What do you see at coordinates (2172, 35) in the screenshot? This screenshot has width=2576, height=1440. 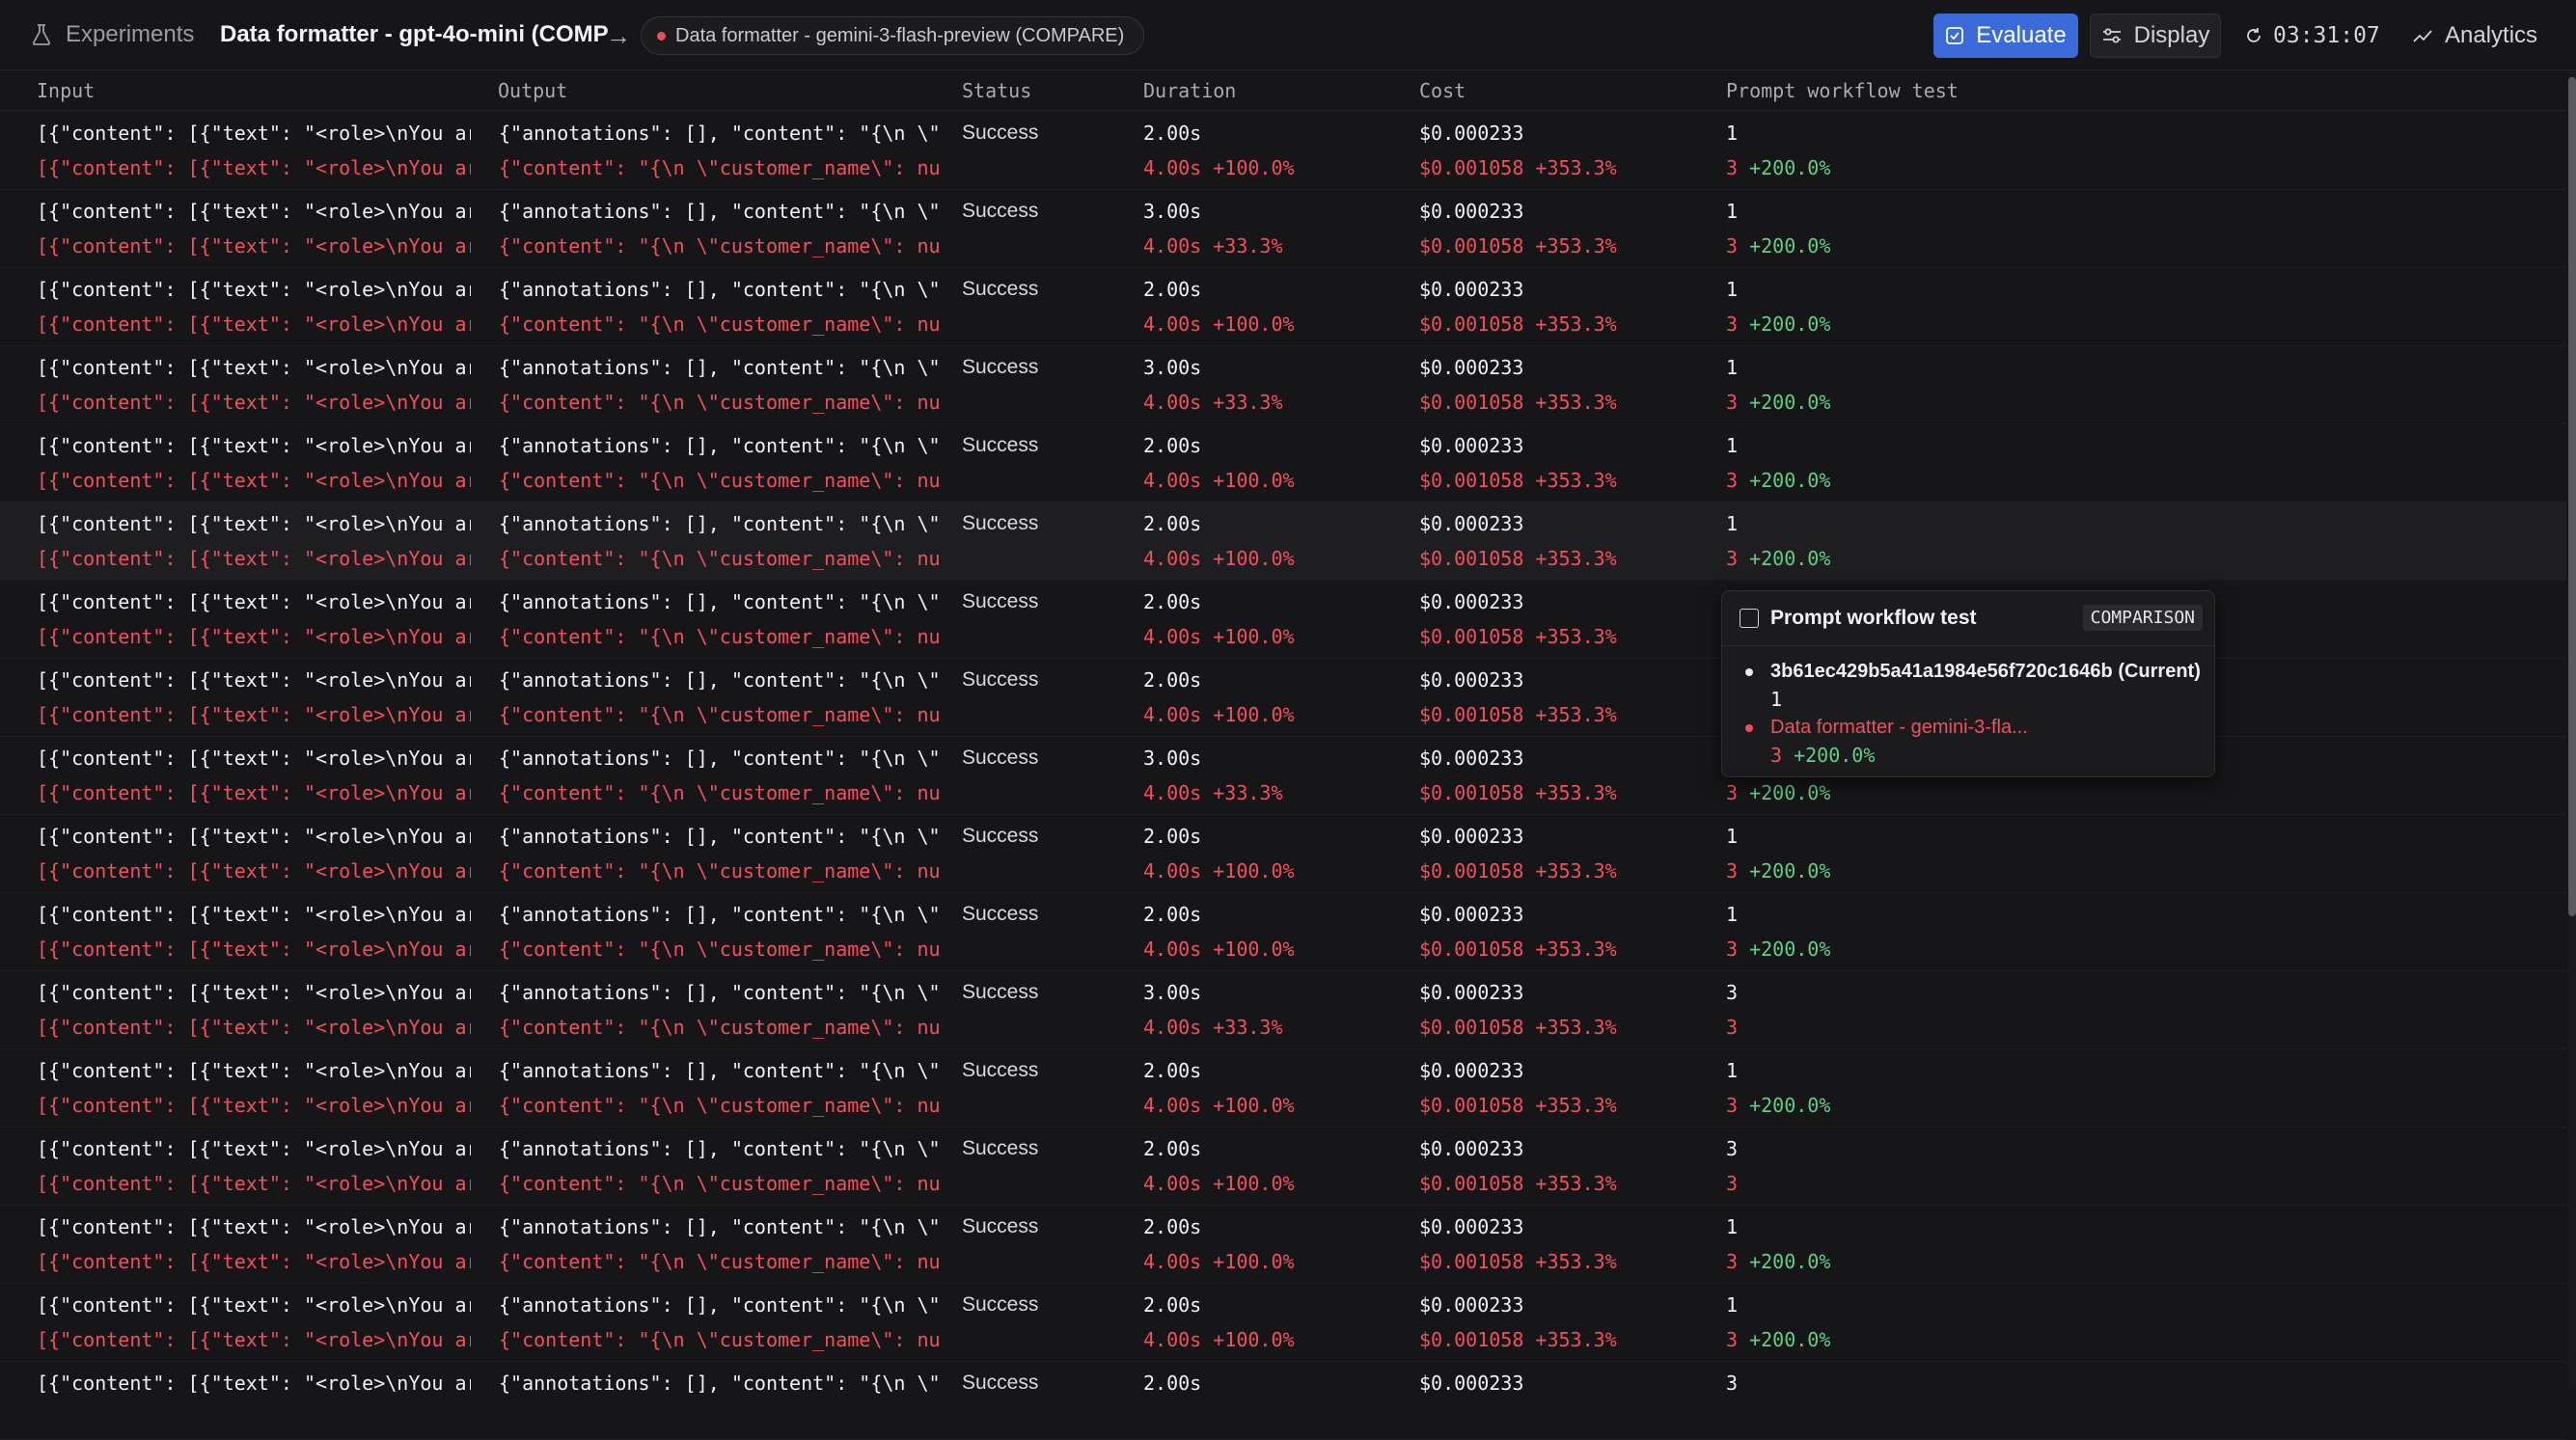 I see `display-label: Display` at bounding box center [2172, 35].